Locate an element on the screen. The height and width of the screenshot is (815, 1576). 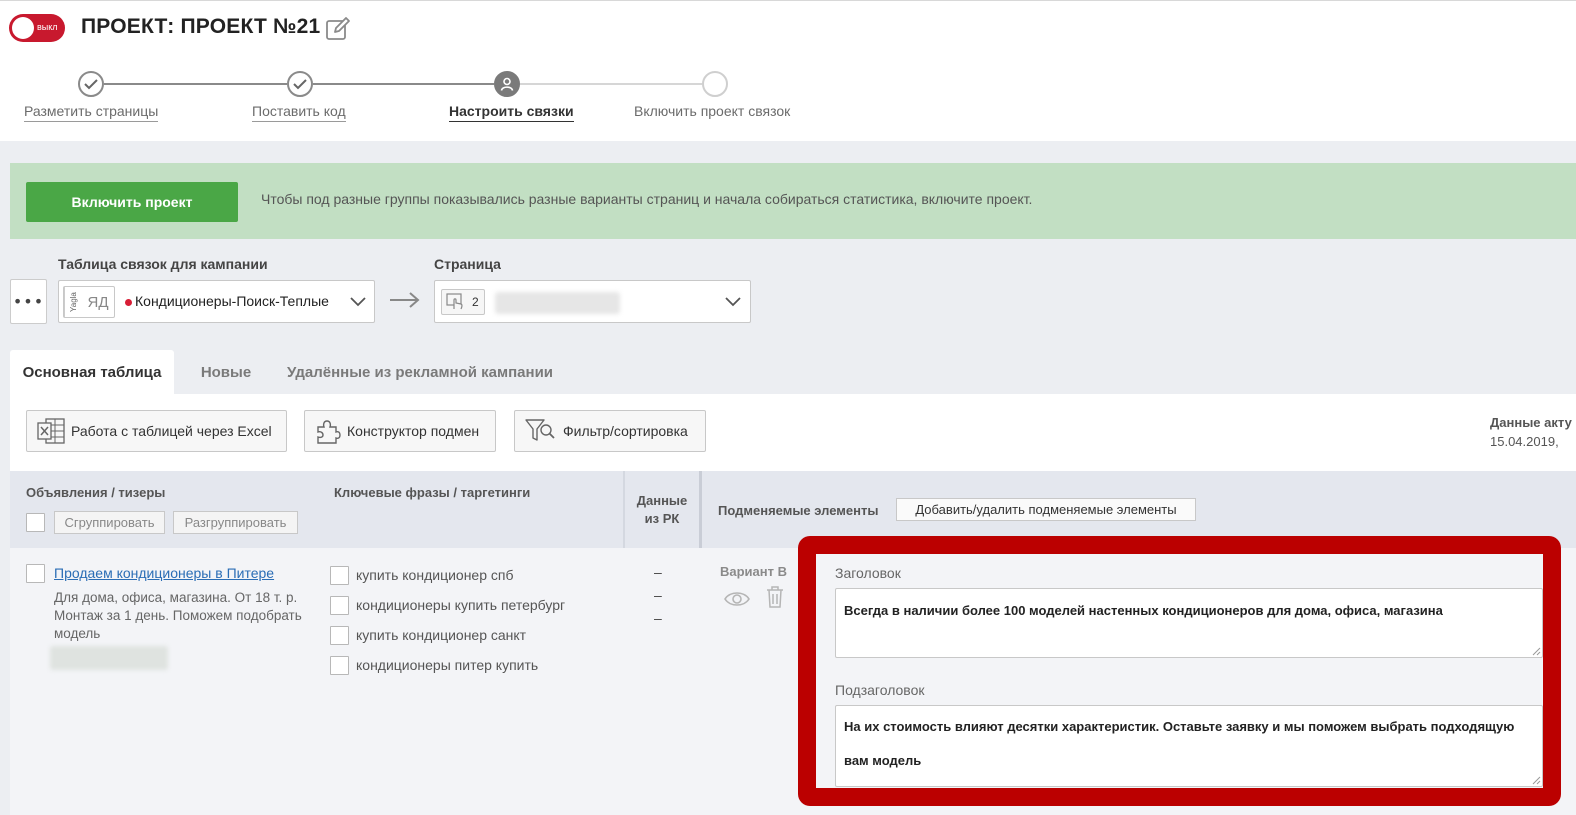
arrow-right-icon is located at coordinates (405, 300).